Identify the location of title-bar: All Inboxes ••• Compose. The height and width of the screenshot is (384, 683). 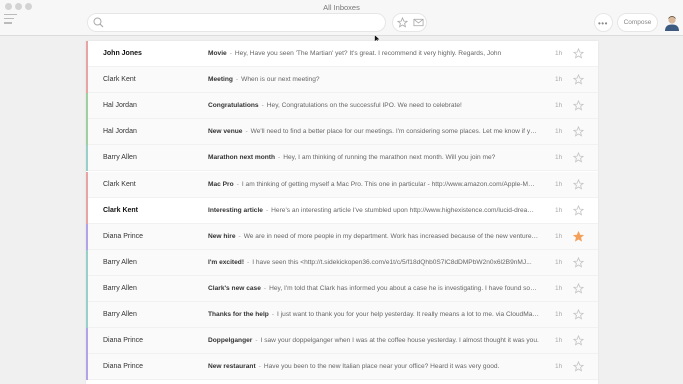
(341, 18).